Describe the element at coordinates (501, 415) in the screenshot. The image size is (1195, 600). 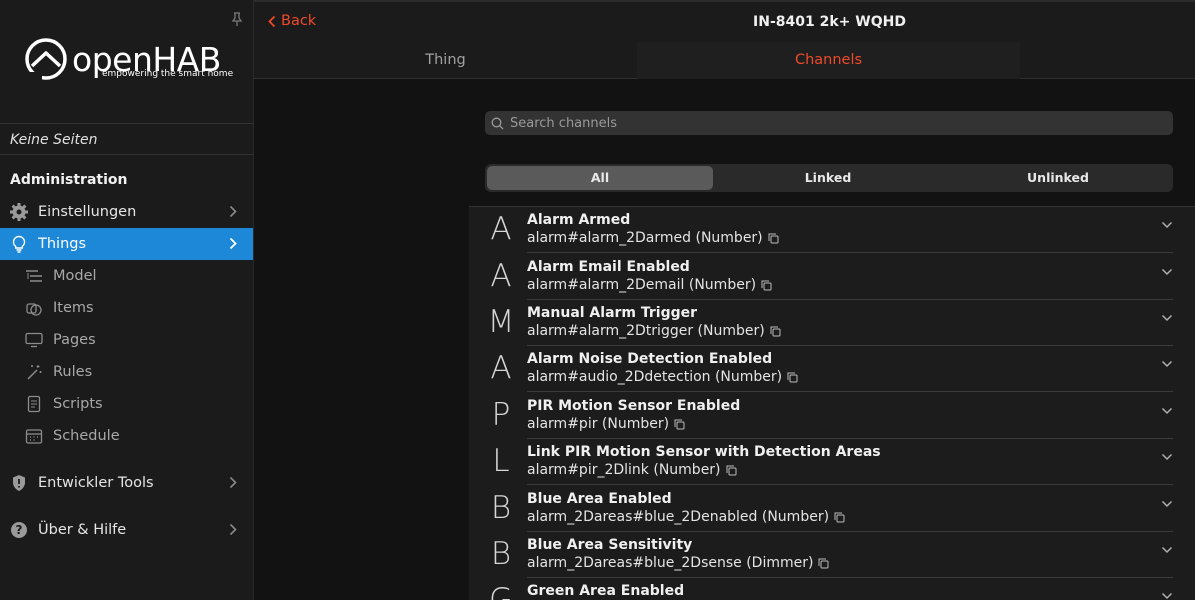
I see `channel-letter: P` at that location.